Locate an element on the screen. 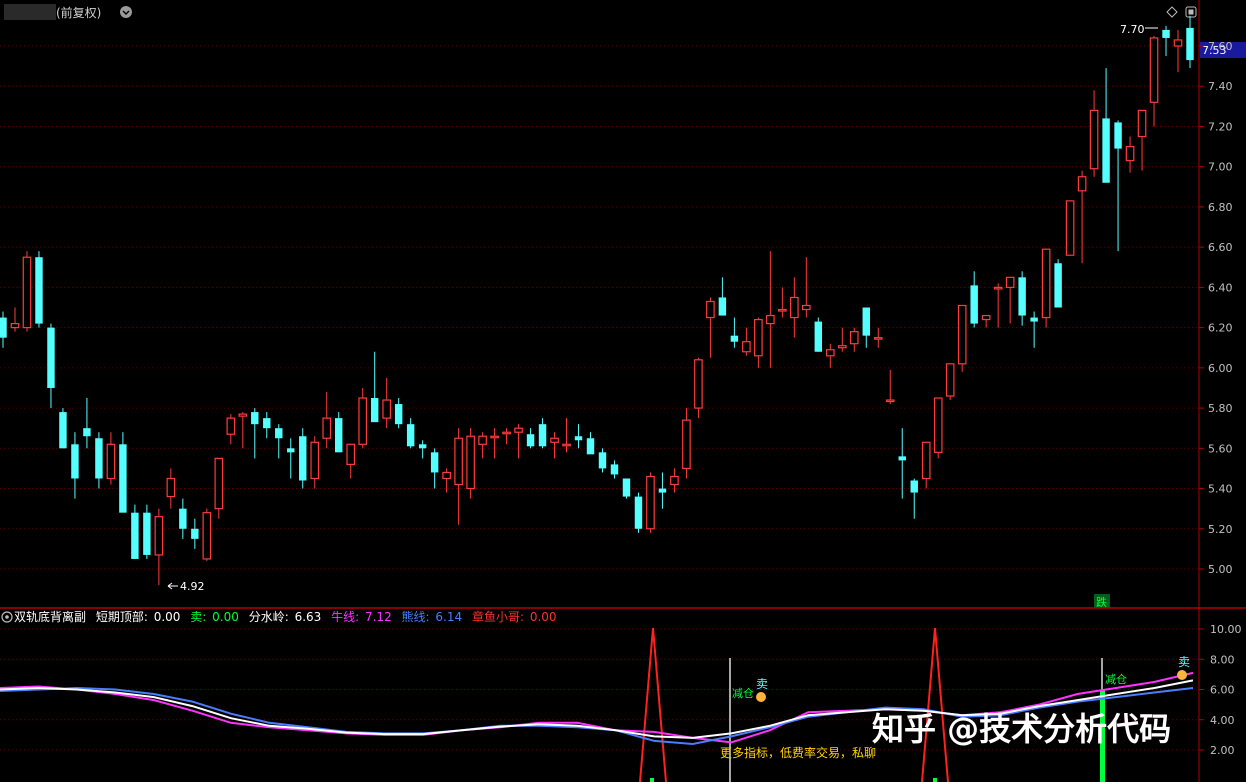  price-tick-label: 7.40 is located at coordinates (1220, 86).